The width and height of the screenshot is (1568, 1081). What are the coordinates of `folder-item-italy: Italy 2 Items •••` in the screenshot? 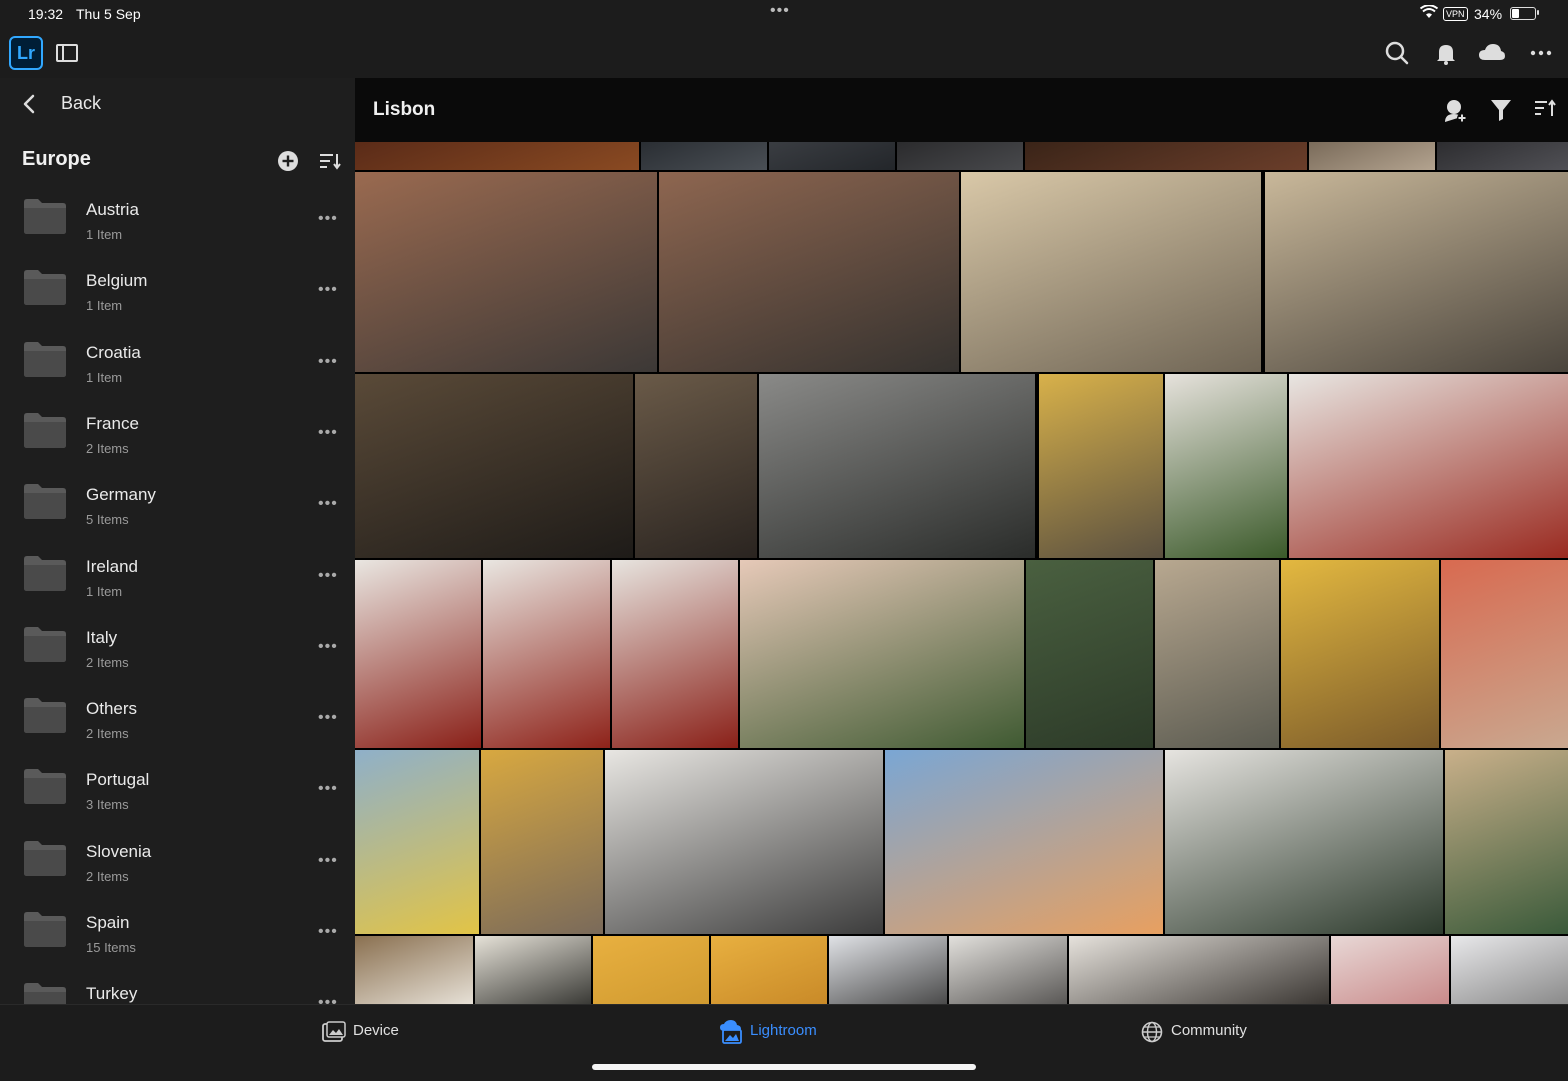 It's located at (177, 647).